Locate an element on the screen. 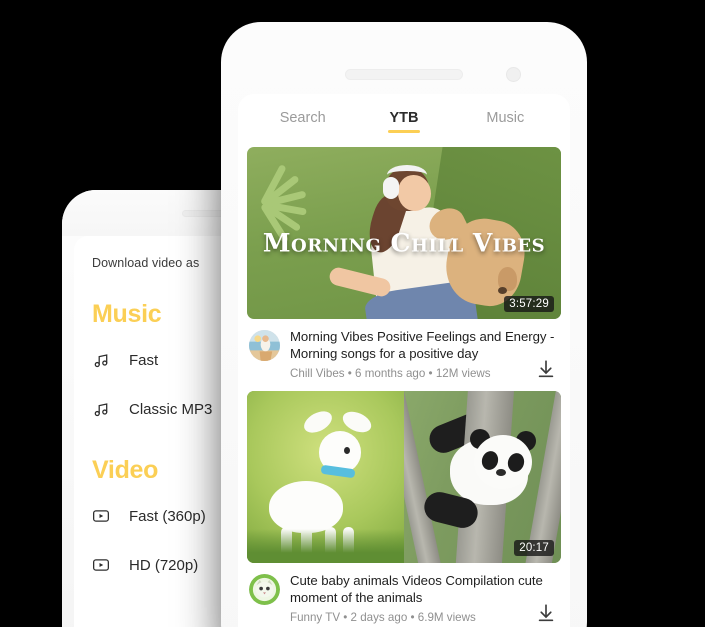 The image size is (705, 627). earpiece-speaker is located at coordinates (404, 74).